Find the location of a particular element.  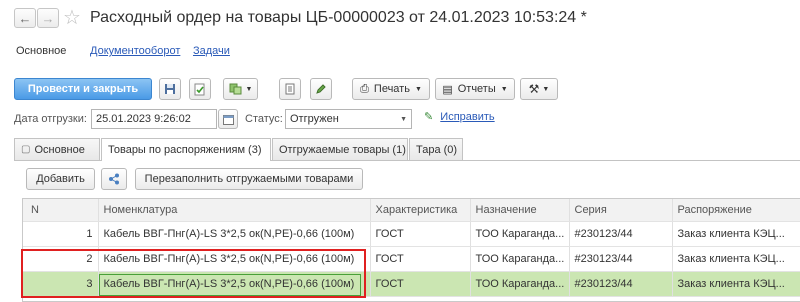

tab-main: Основное is located at coordinates (41, 51).